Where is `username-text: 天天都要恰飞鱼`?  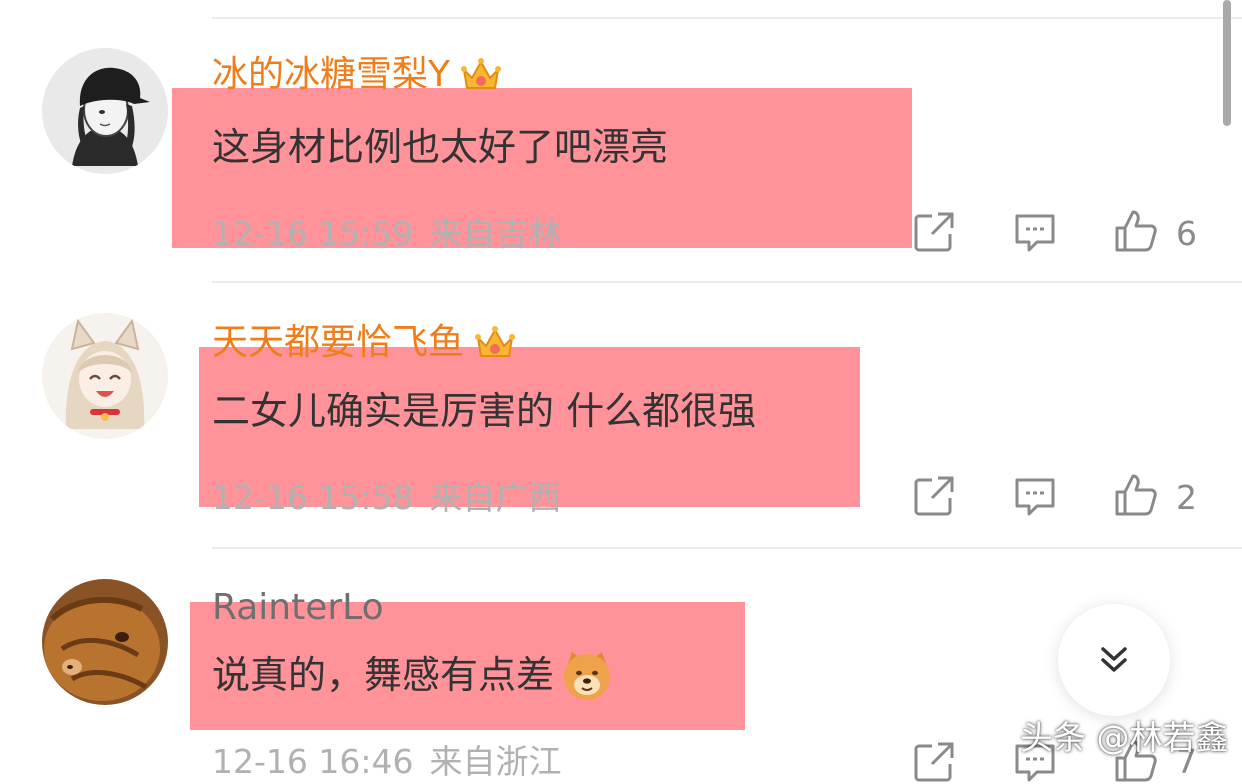
username-text: 天天都要恰飞鱼 is located at coordinates (338, 342).